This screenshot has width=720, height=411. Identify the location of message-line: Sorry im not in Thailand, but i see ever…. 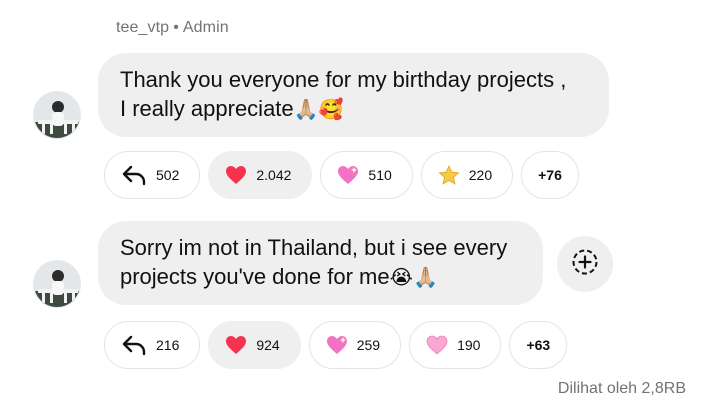
(314, 247).